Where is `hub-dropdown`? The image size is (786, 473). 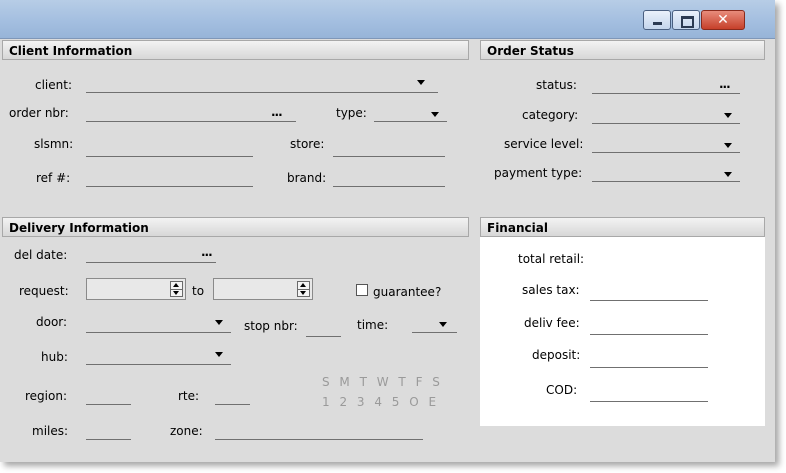
hub-dropdown is located at coordinates (158, 357).